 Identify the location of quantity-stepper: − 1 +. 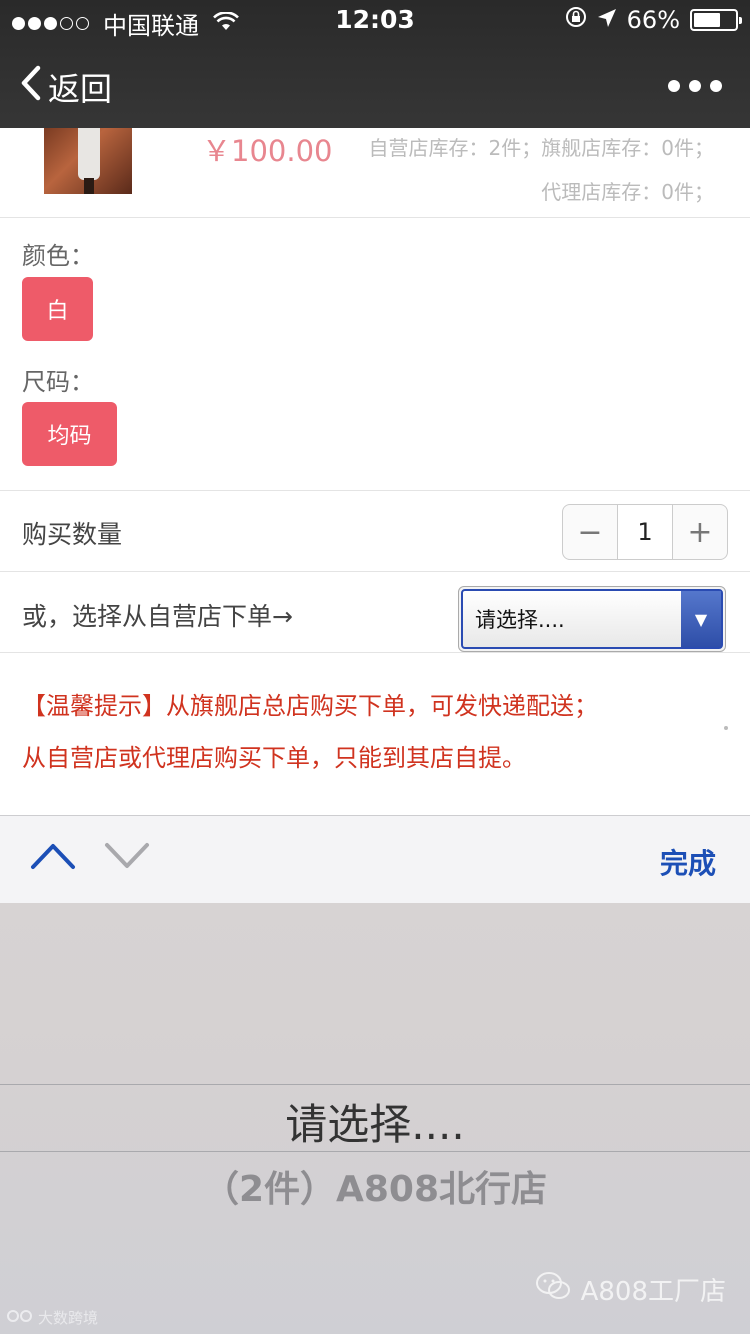
(645, 532).